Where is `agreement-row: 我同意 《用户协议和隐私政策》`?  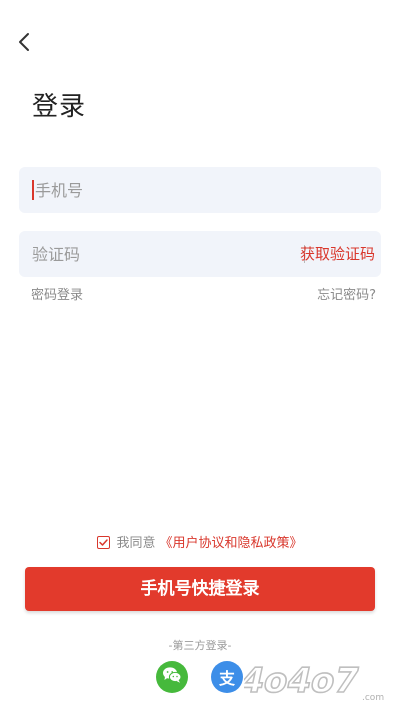
agreement-row: 我同意 《用户协议和隐私政策》 is located at coordinates (200, 541).